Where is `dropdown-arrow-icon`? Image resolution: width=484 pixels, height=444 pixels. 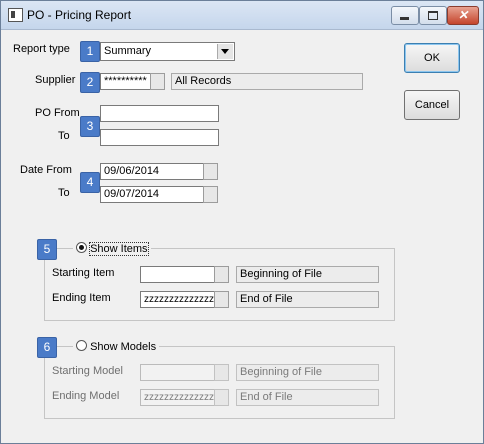
dropdown-arrow-icon is located at coordinates (225, 51).